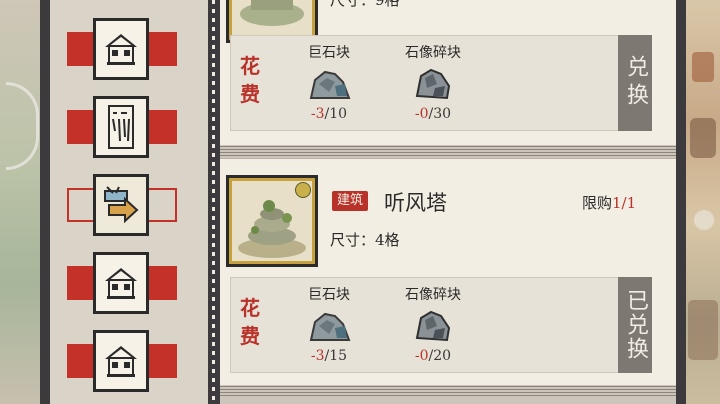 The height and width of the screenshot is (404, 720). I want to click on resource-boulder: 巨石块 -3/15, so click(329, 324).